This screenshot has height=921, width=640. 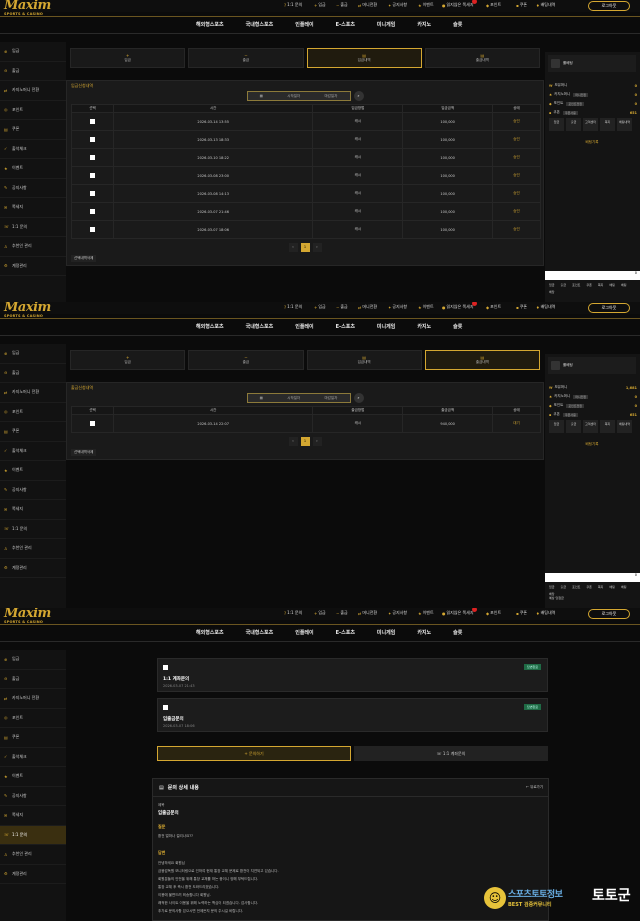 I want to click on sidebar-item-4: ▤ 쿠폰, so click(x=33, y=432).